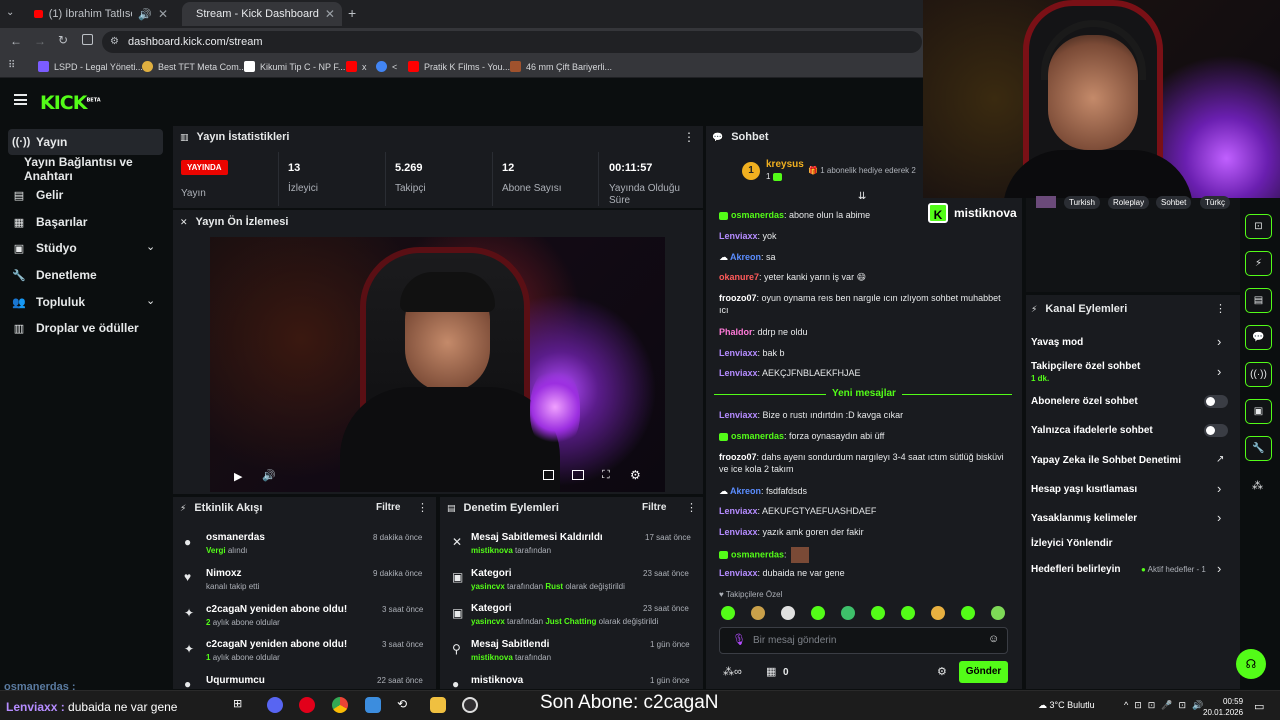  I want to click on weather-widget: ☁ 3°C Bulutlu, so click(1066, 705).